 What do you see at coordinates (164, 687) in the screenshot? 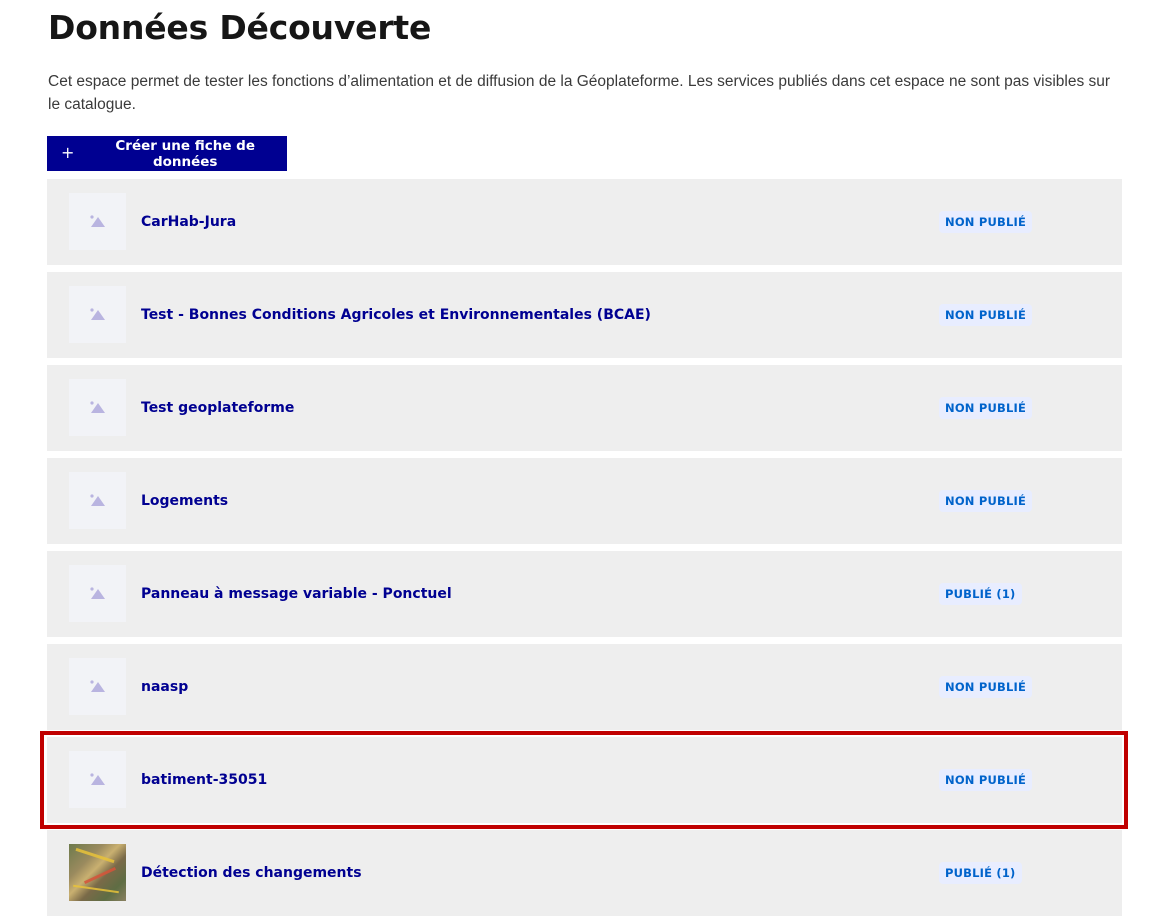
I see `dataset-title: naasp` at bounding box center [164, 687].